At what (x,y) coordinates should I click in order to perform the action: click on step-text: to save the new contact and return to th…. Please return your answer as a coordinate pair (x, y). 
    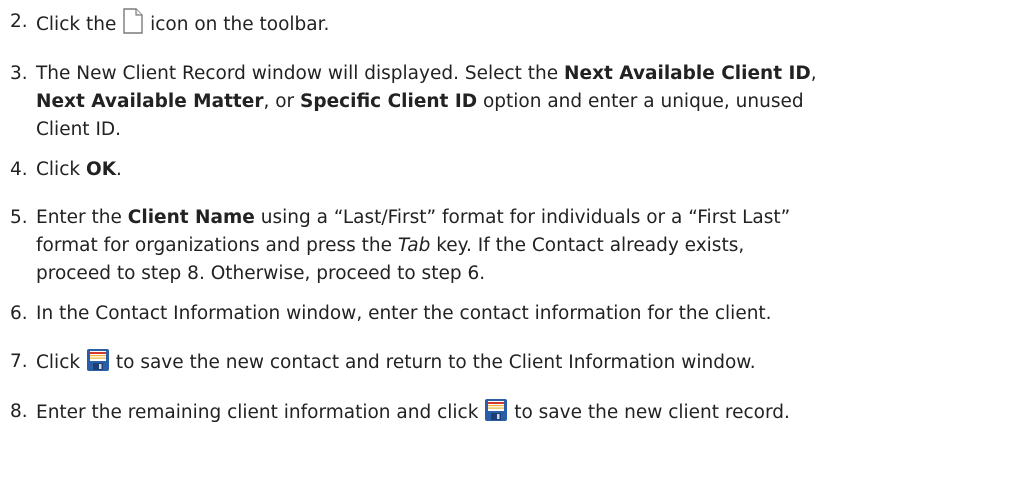
    Looking at the image, I should click on (435, 362).